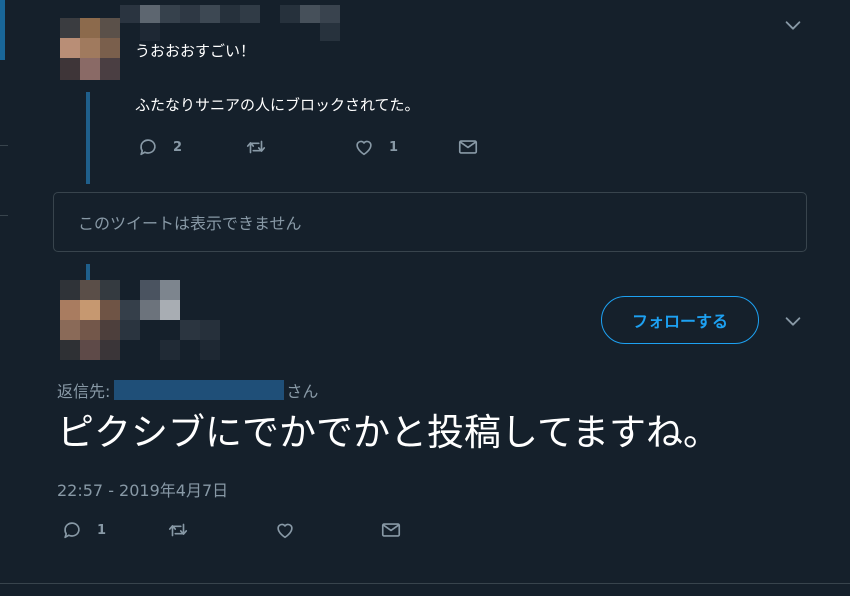 The image size is (850, 596). Describe the element at coordinates (2, 30) in the screenshot. I see `edge-strip` at that location.